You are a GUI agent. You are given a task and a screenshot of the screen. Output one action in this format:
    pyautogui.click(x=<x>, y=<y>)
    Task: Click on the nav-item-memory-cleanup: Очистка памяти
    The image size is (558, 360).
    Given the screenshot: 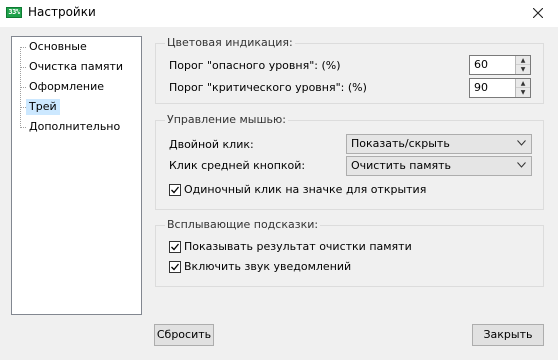 What is the action you would take?
    pyautogui.click(x=76, y=67)
    